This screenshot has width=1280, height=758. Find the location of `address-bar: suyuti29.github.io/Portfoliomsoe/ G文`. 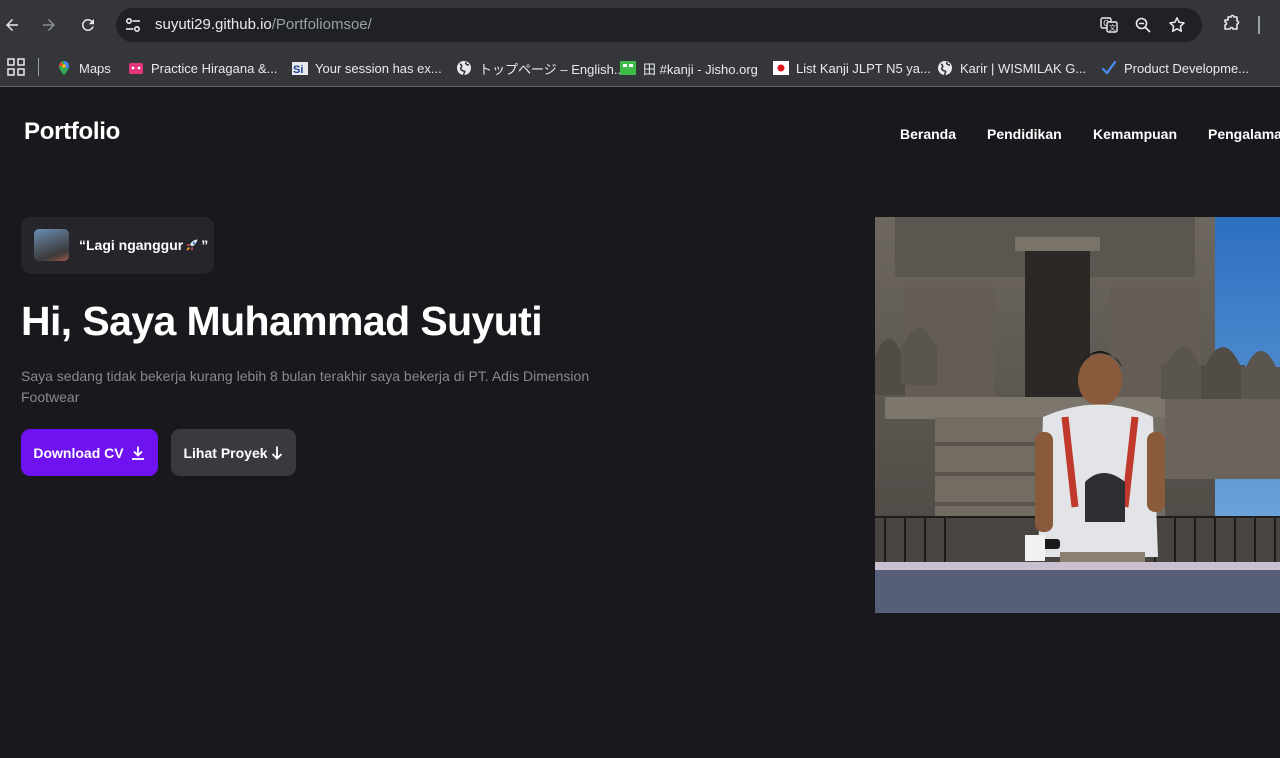

address-bar: suyuti29.github.io/Portfoliomsoe/ G文 is located at coordinates (659, 25).